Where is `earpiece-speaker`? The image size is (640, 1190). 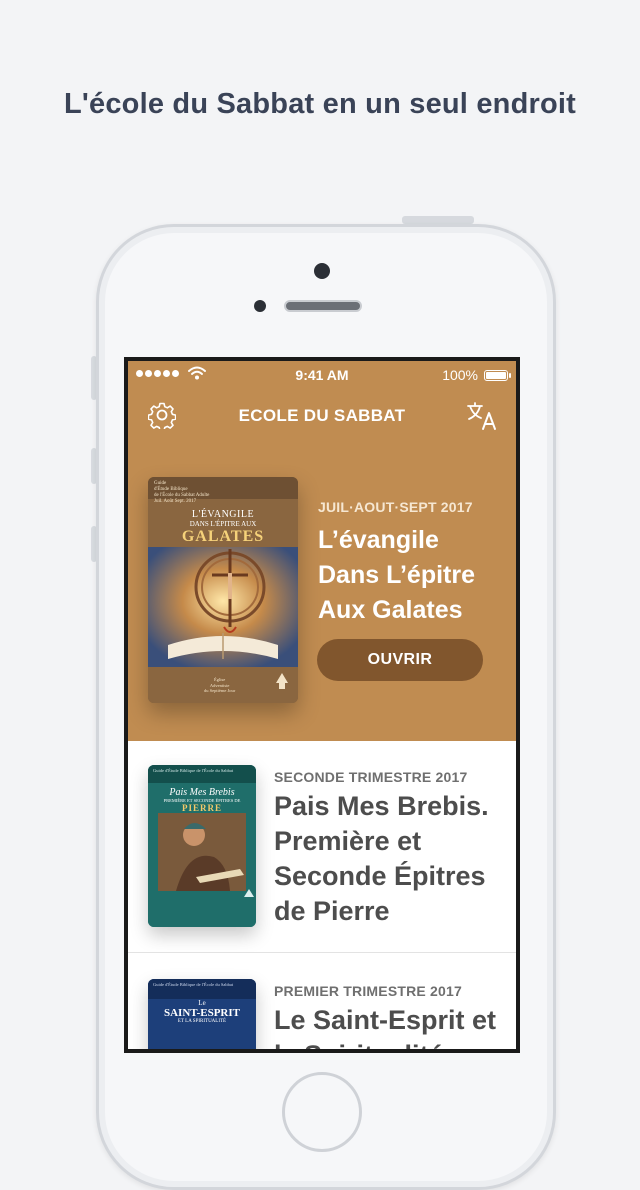 earpiece-speaker is located at coordinates (323, 306).